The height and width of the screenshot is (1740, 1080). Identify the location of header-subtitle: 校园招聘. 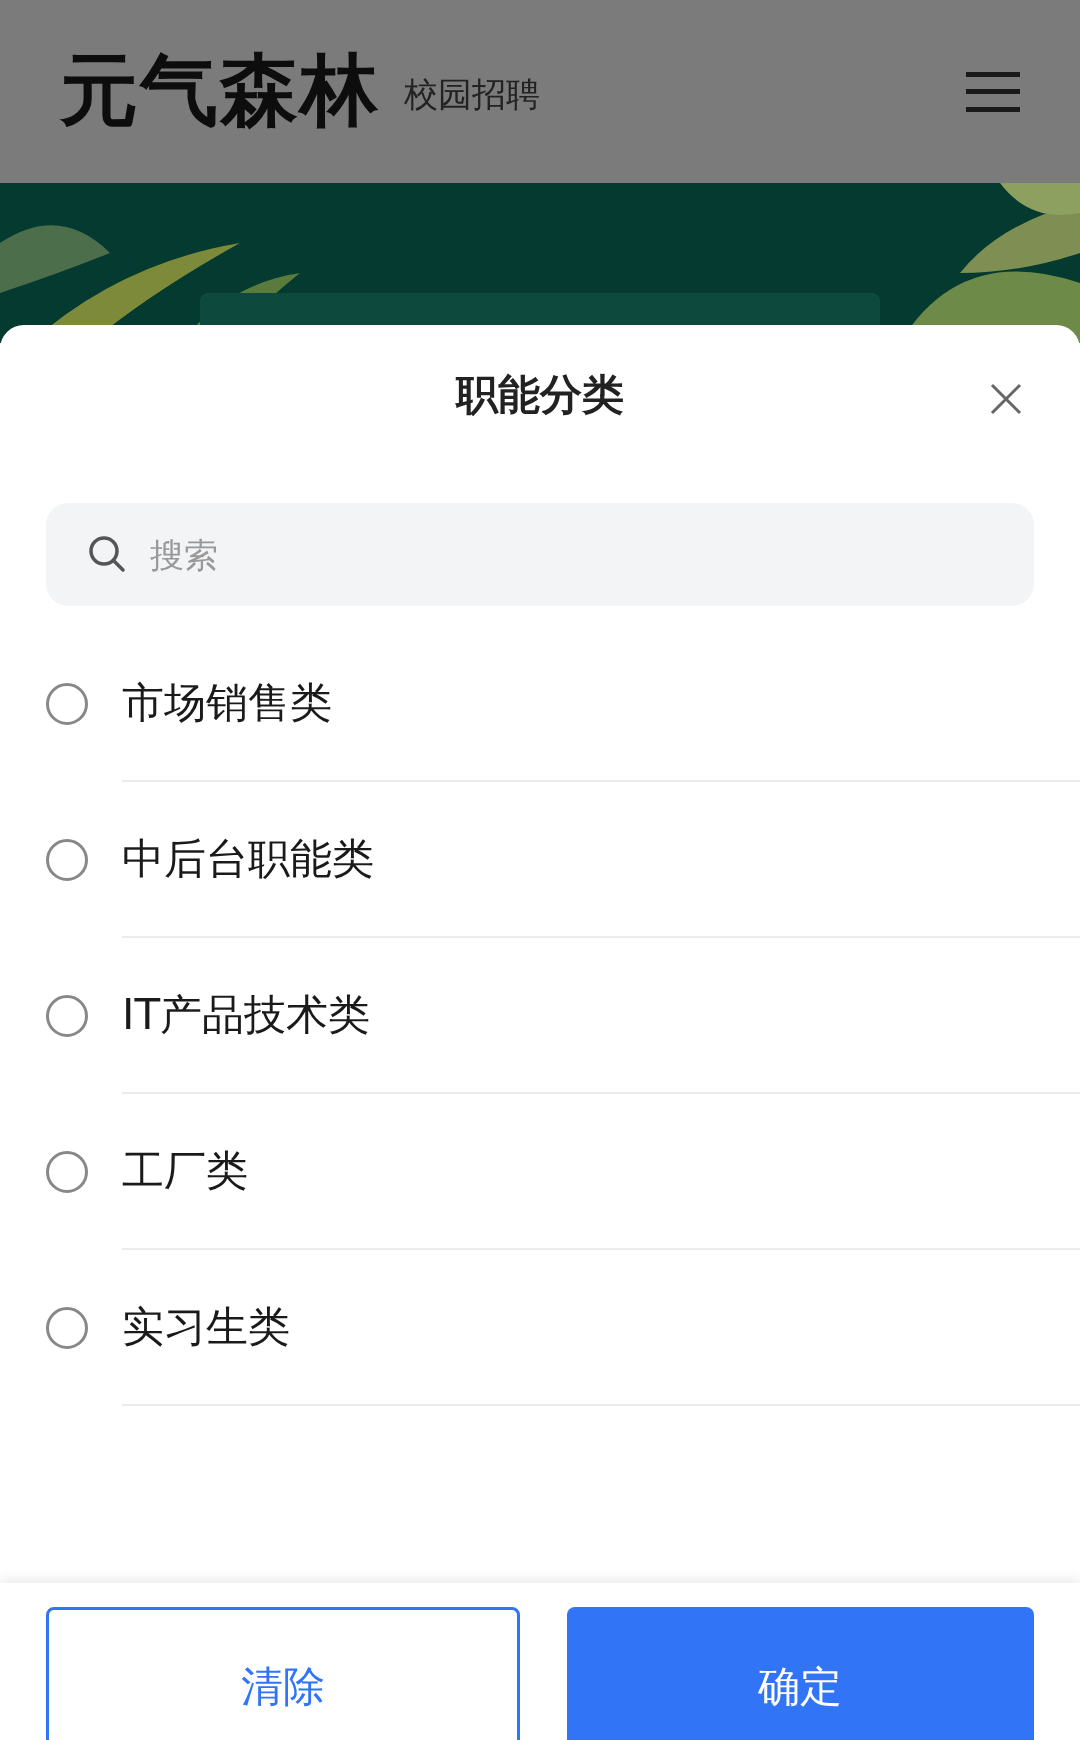
(472, 94).